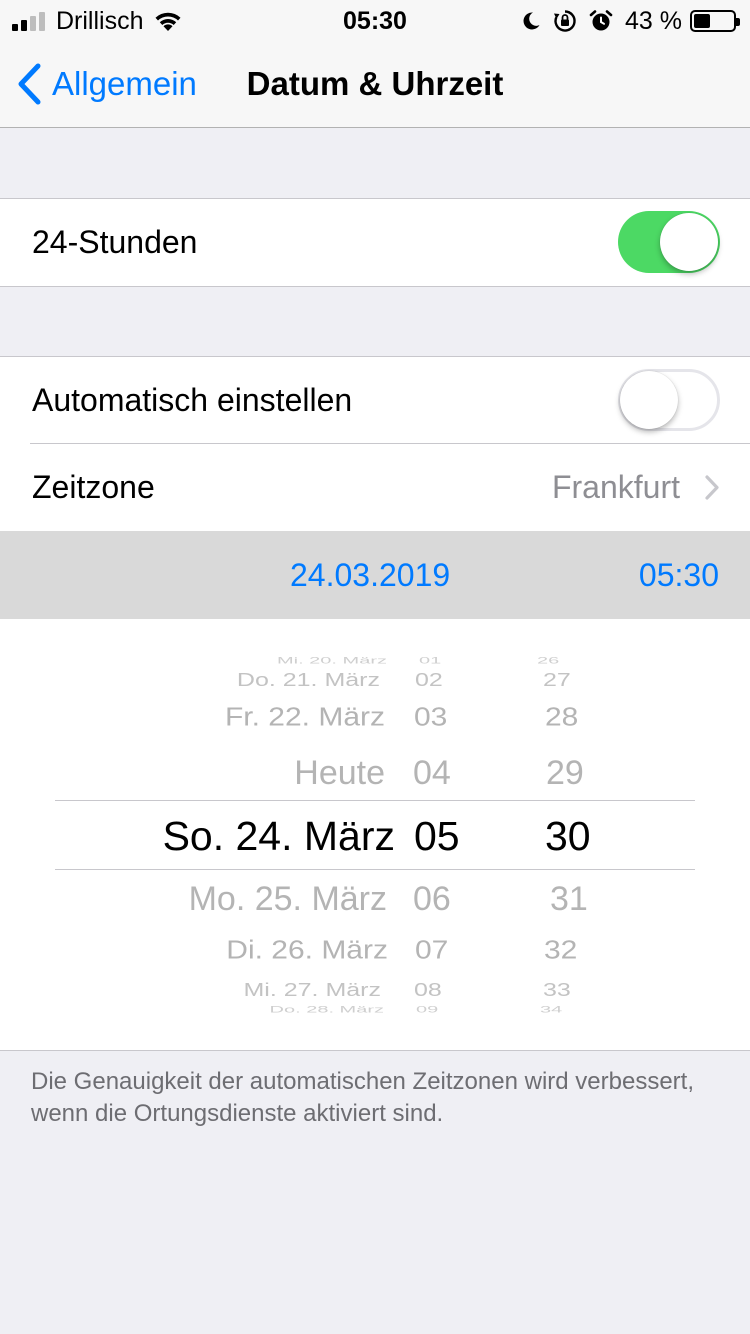  I want to click on picker-minute-option: 28, so click(561, 718).